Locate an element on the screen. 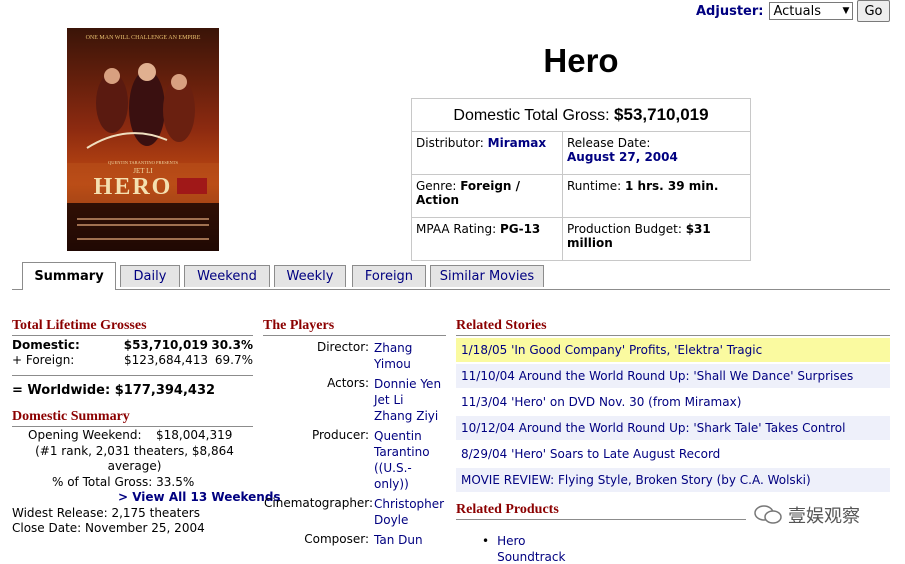 The width and height of the screenshot is (905, 564). movie-title: Hero is located at coordinates (581, 60).